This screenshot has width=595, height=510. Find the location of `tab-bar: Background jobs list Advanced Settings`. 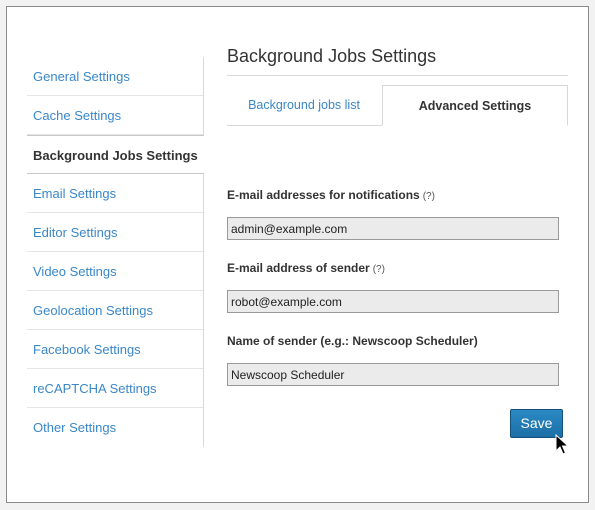

tab-bar: Background jobs list Advanced Settings is located at coordinates (397, 105).